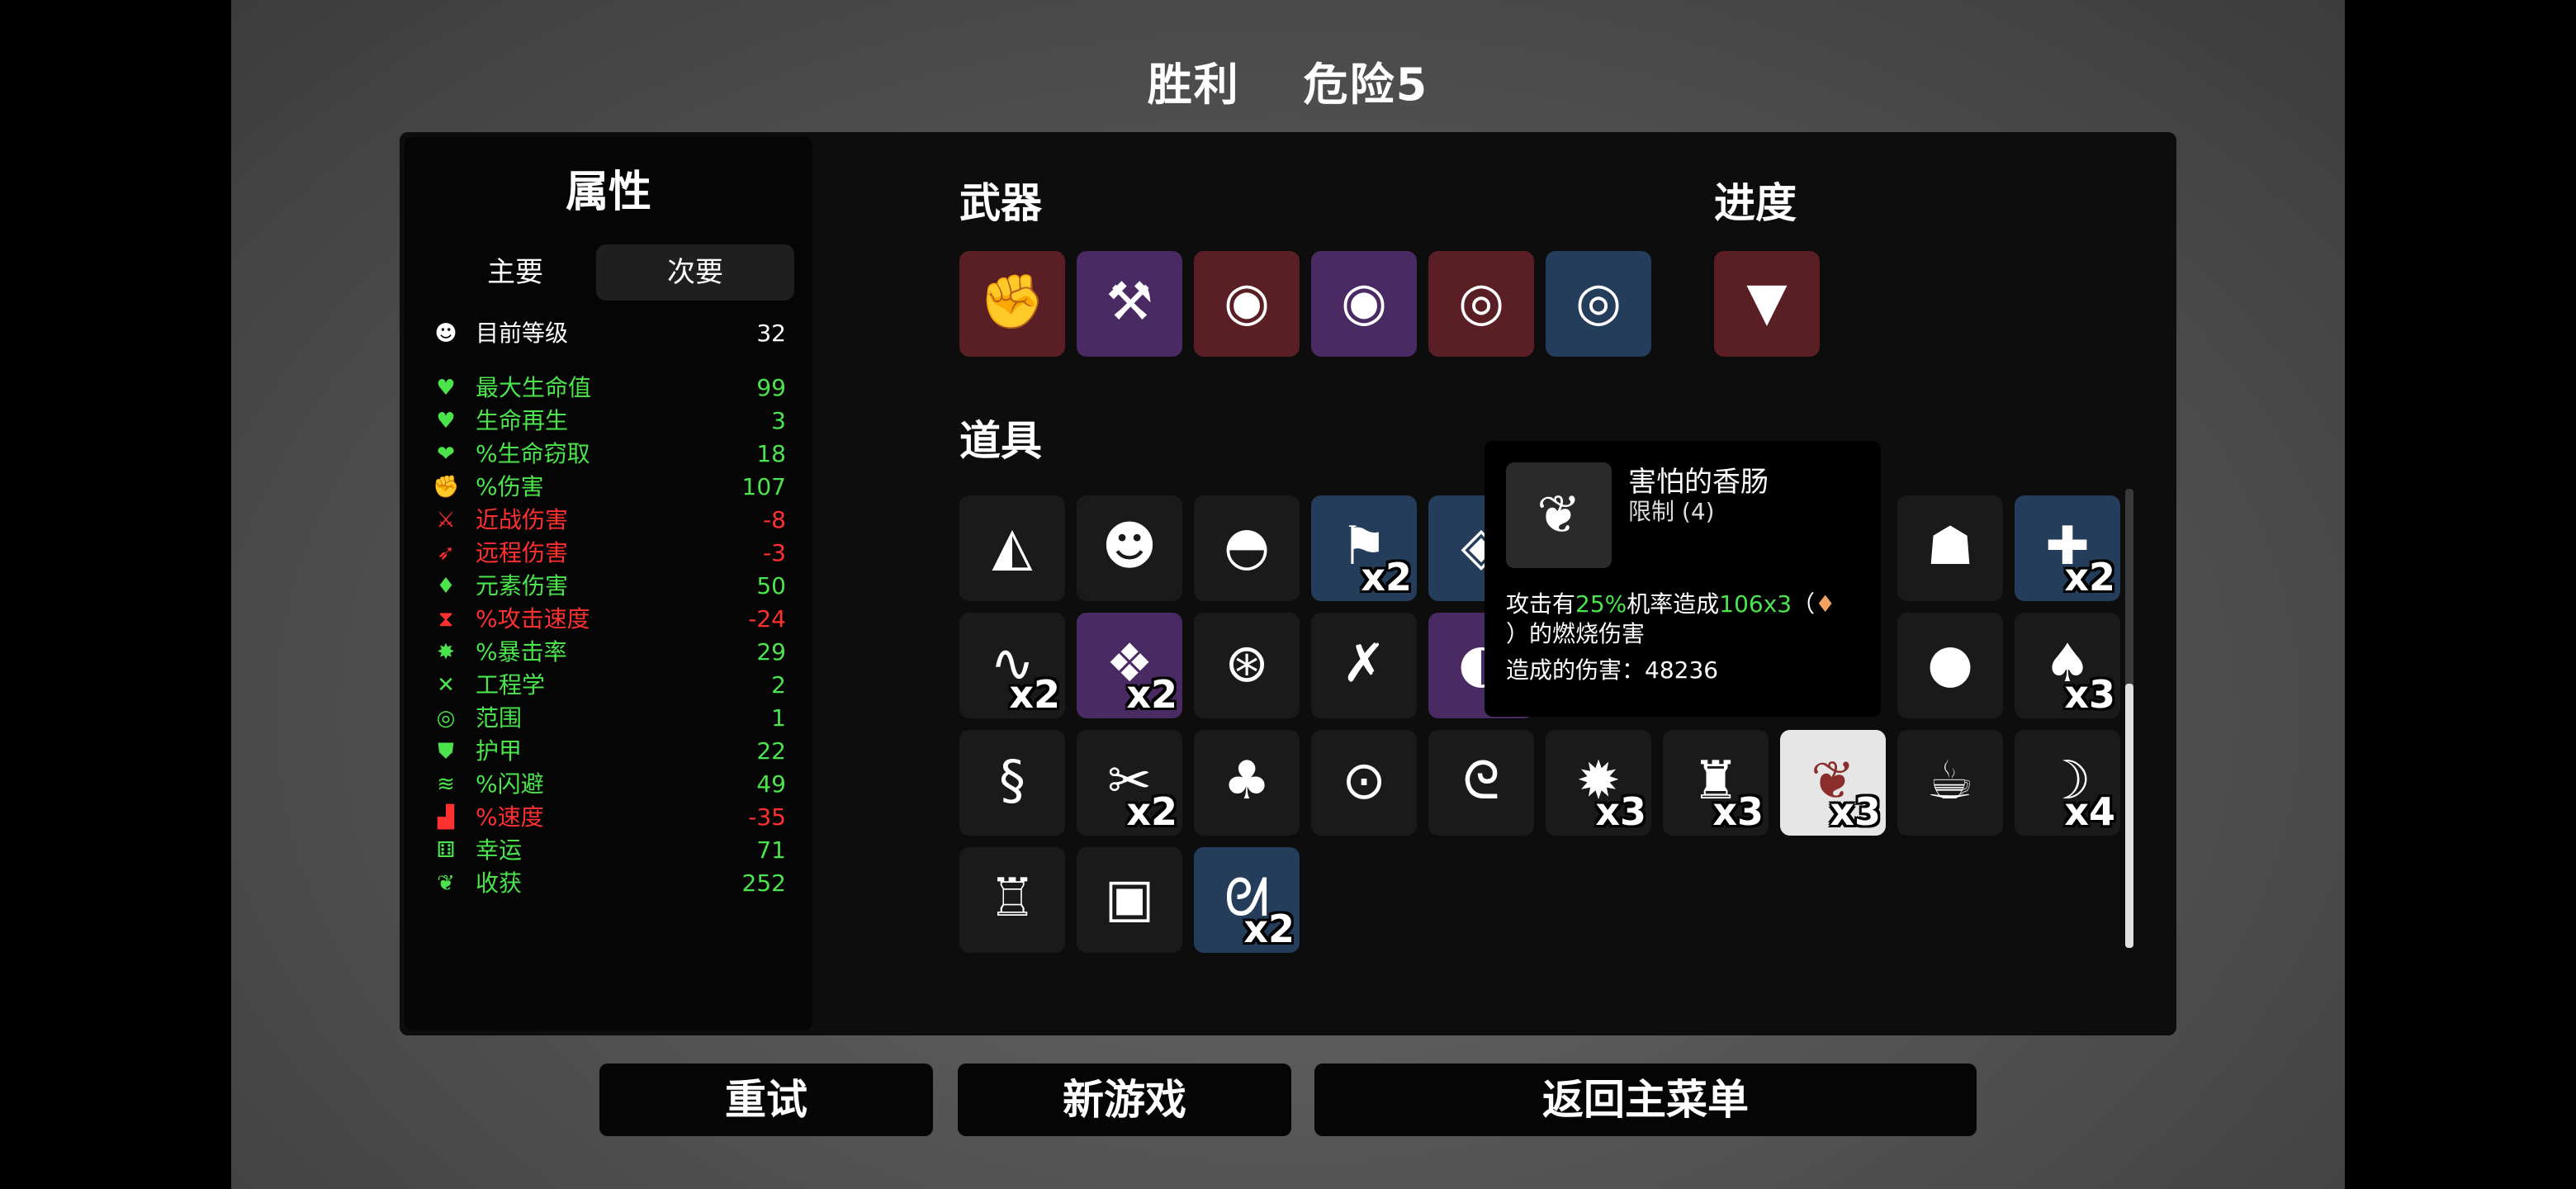 The width and height of the screenshot is (2576, 1189). What do you see at coordinates (533, 453) in the screenshot?
I see `stat-label: %生命窃取` at bounding box center [533, 453].